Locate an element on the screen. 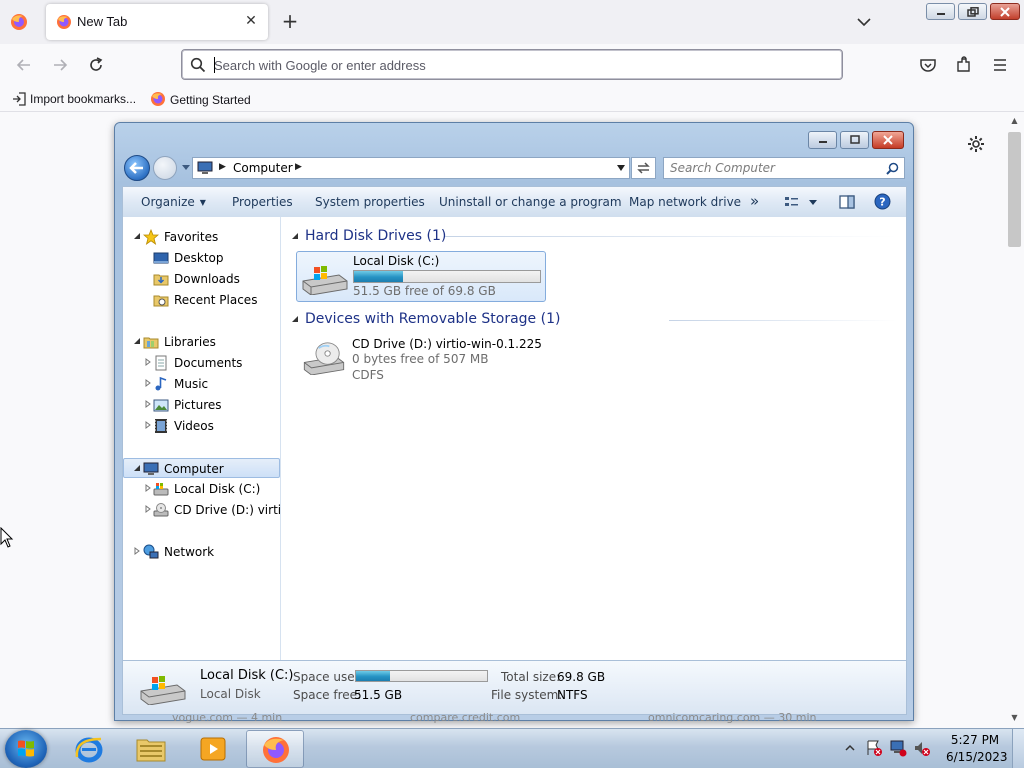  forward-arrow-icon is located at coordinates (60, 65).